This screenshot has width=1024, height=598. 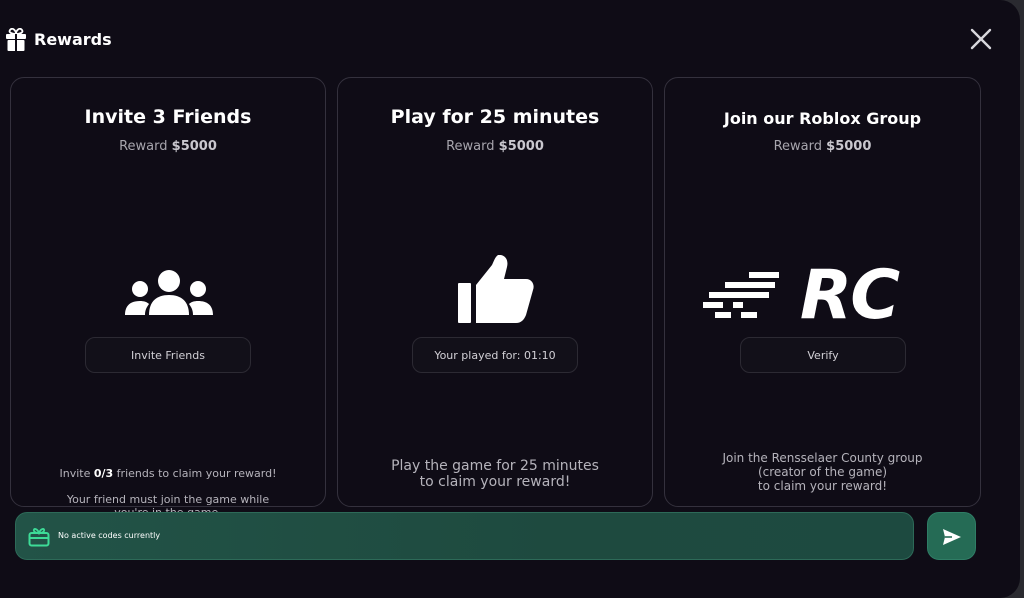 I want to click on thumbs-up-icon, so click(x=496, y=289).